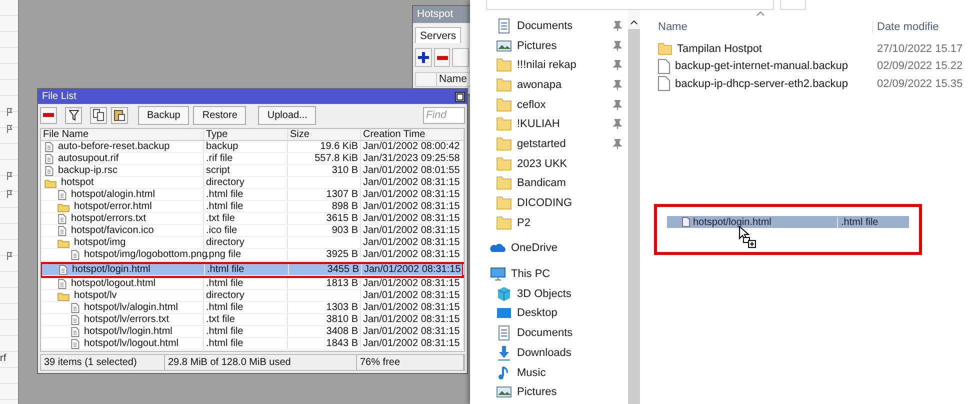 This screenshot has width=977, height=404. What do you see at coordinates (523, 222) in the screenshot?
I see `nav-label: P2` at bounding box center [523, 222].